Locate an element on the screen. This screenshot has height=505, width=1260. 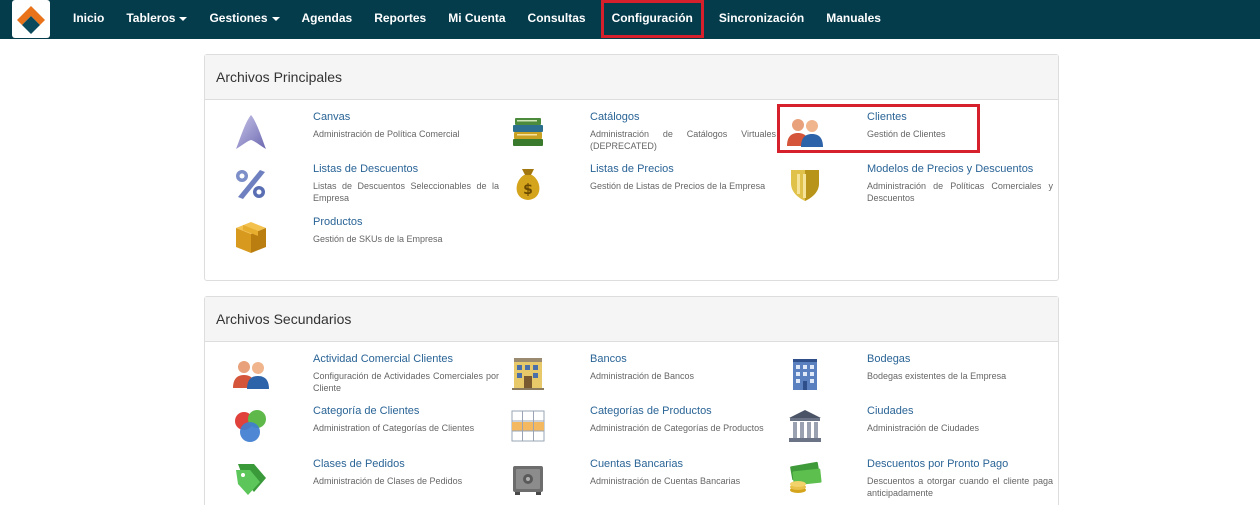
nav-inicio-label: Inicio is located at coordinates (89, 18).